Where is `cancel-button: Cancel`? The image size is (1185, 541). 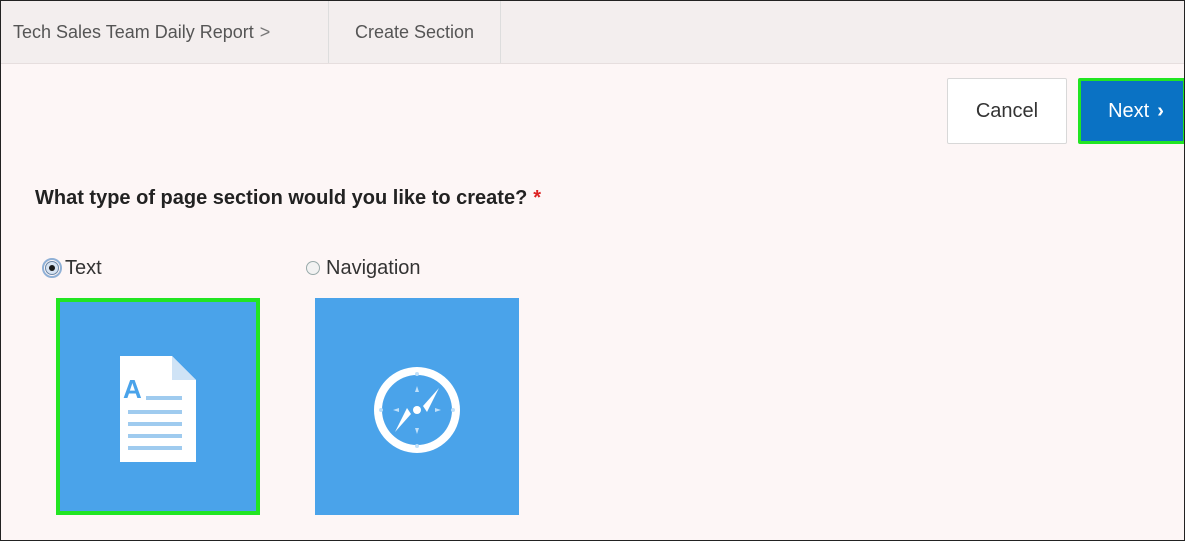 cancel-button: Cancel is located at coordinates (1007, 111).